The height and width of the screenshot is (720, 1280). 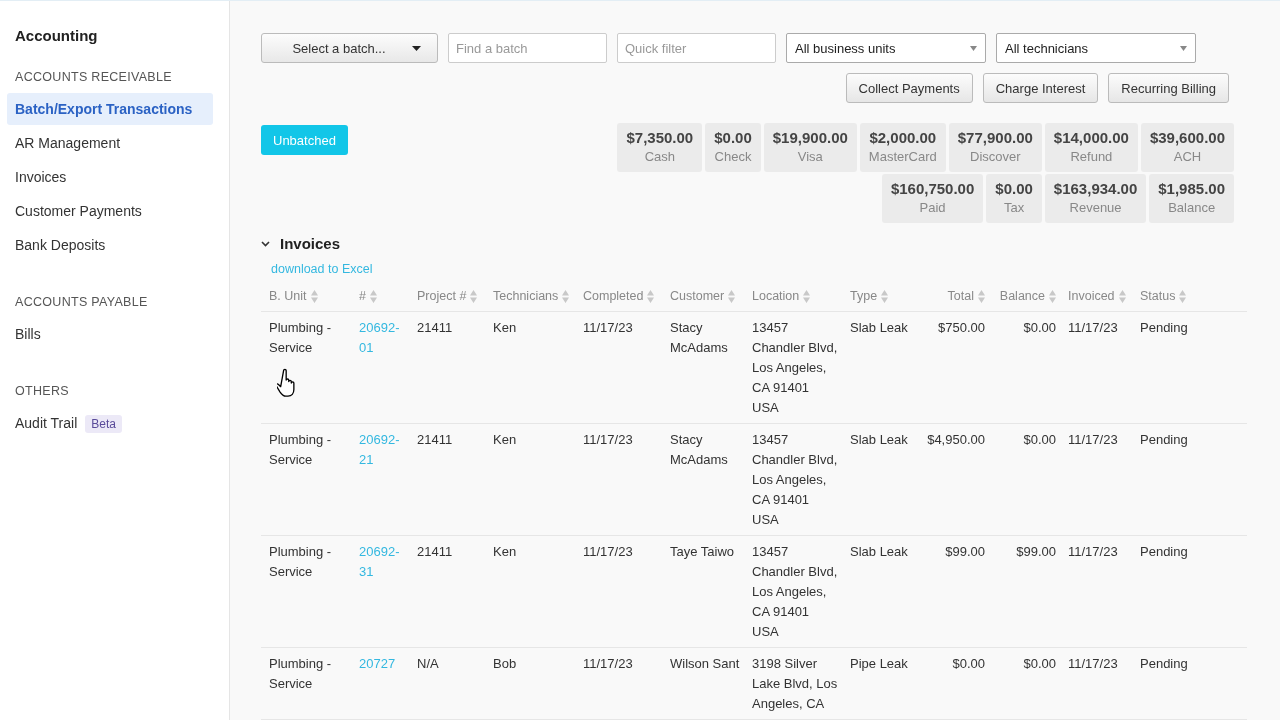 What do you see at coordinates (703, 552) in the screenshot?
I see `customer-cell-text: Taye Taiwo` at bounding box center [703, 552].